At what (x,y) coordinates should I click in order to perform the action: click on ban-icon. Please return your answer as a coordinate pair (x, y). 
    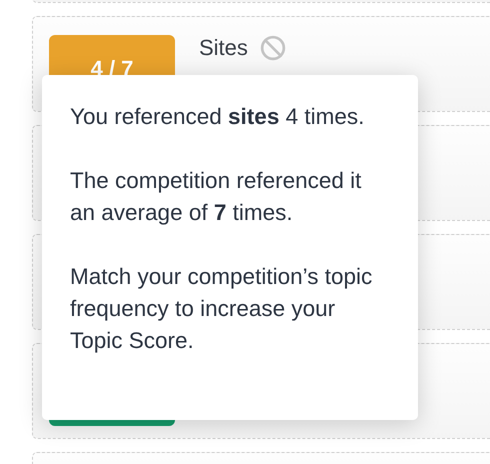
    Looking at the image, I should click on (273, 48).